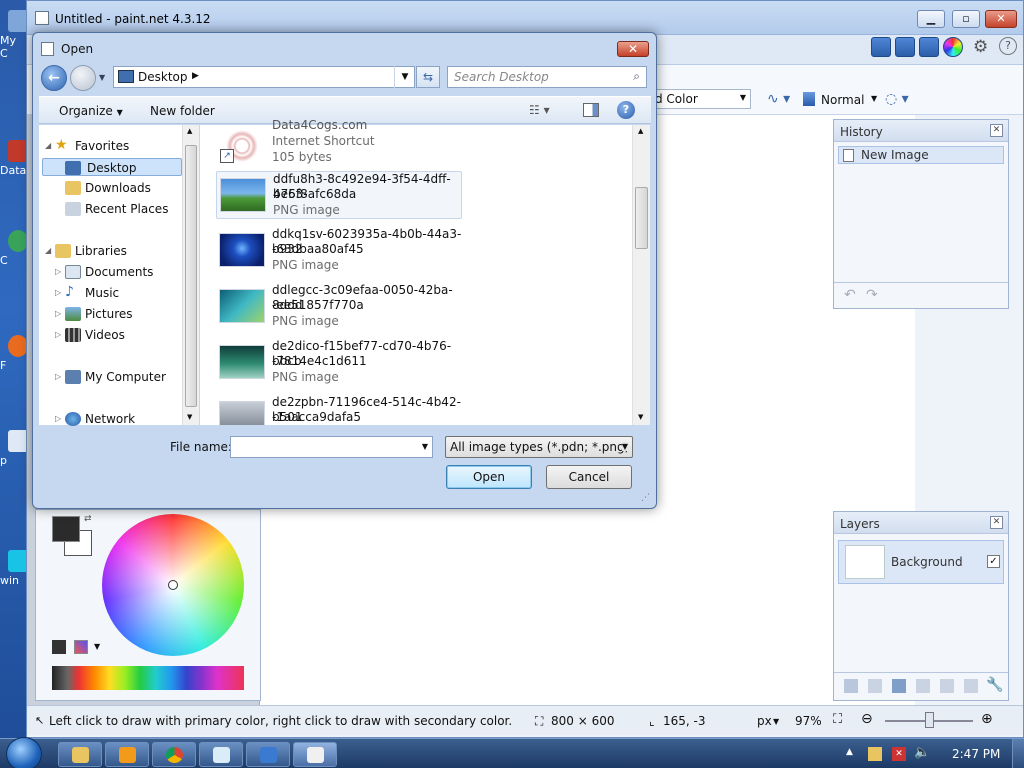 The image size is (1024, 768). Describe the element at coordinates (404, 77) in the screenshot. I see `address-dropdown-icon: ▼` at that location.